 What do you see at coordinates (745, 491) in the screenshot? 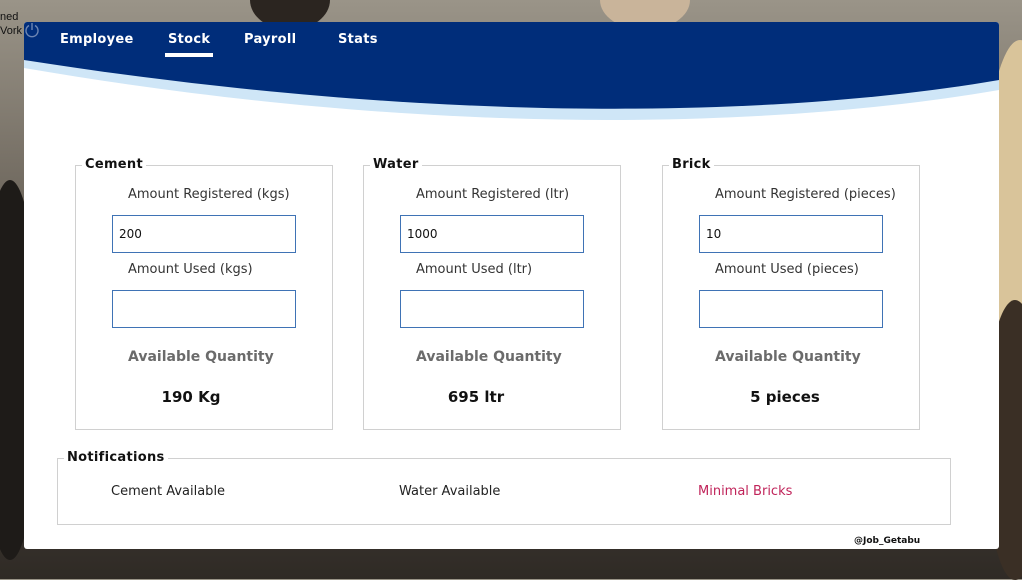
I see `notification-bricks: Minimal Bricks` at bounding box center [745, 491].